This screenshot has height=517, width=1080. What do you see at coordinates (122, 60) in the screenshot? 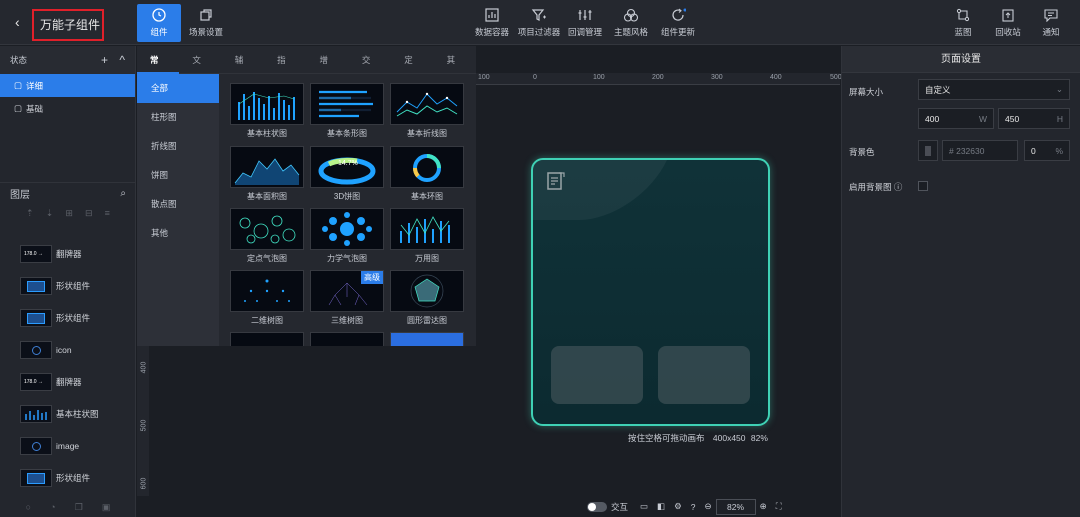
I see `collapse-icon: ^` at bounding box center [122, 60].